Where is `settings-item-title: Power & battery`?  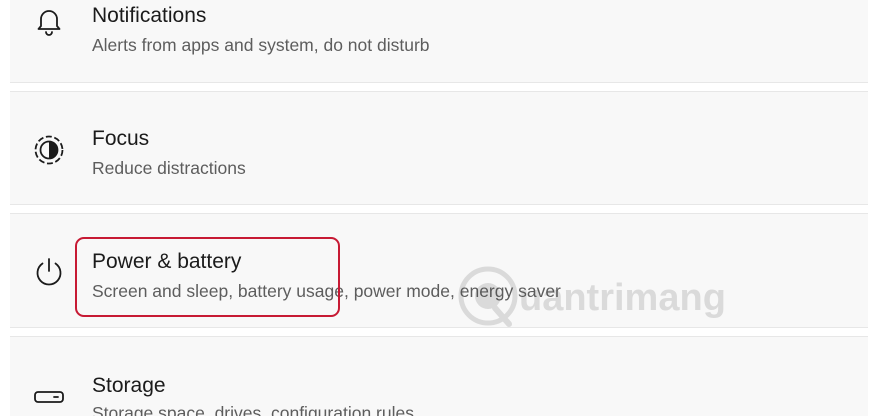
settings-item-title: Power & battery is located at coordinates (167, 261).